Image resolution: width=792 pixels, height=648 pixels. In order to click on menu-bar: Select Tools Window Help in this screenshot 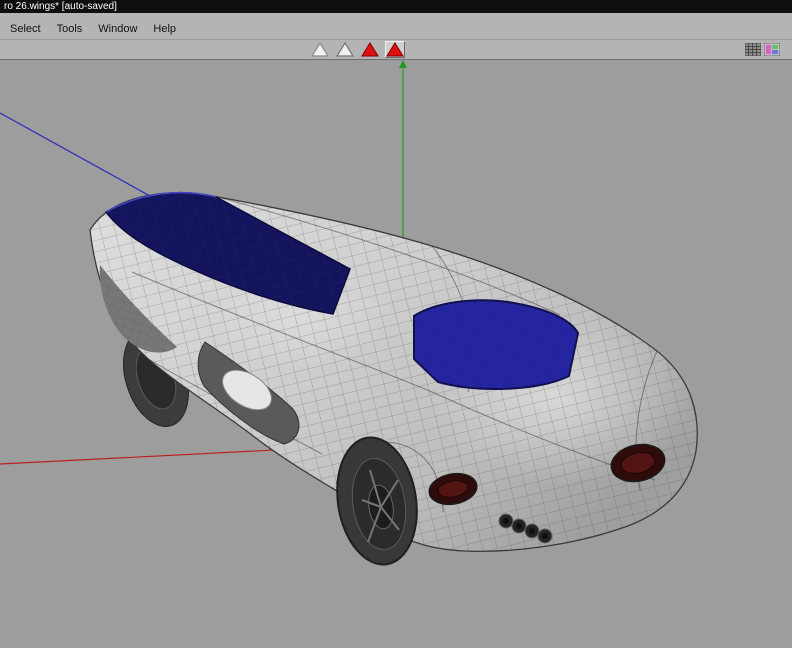, I will do `click(396, 26)`.